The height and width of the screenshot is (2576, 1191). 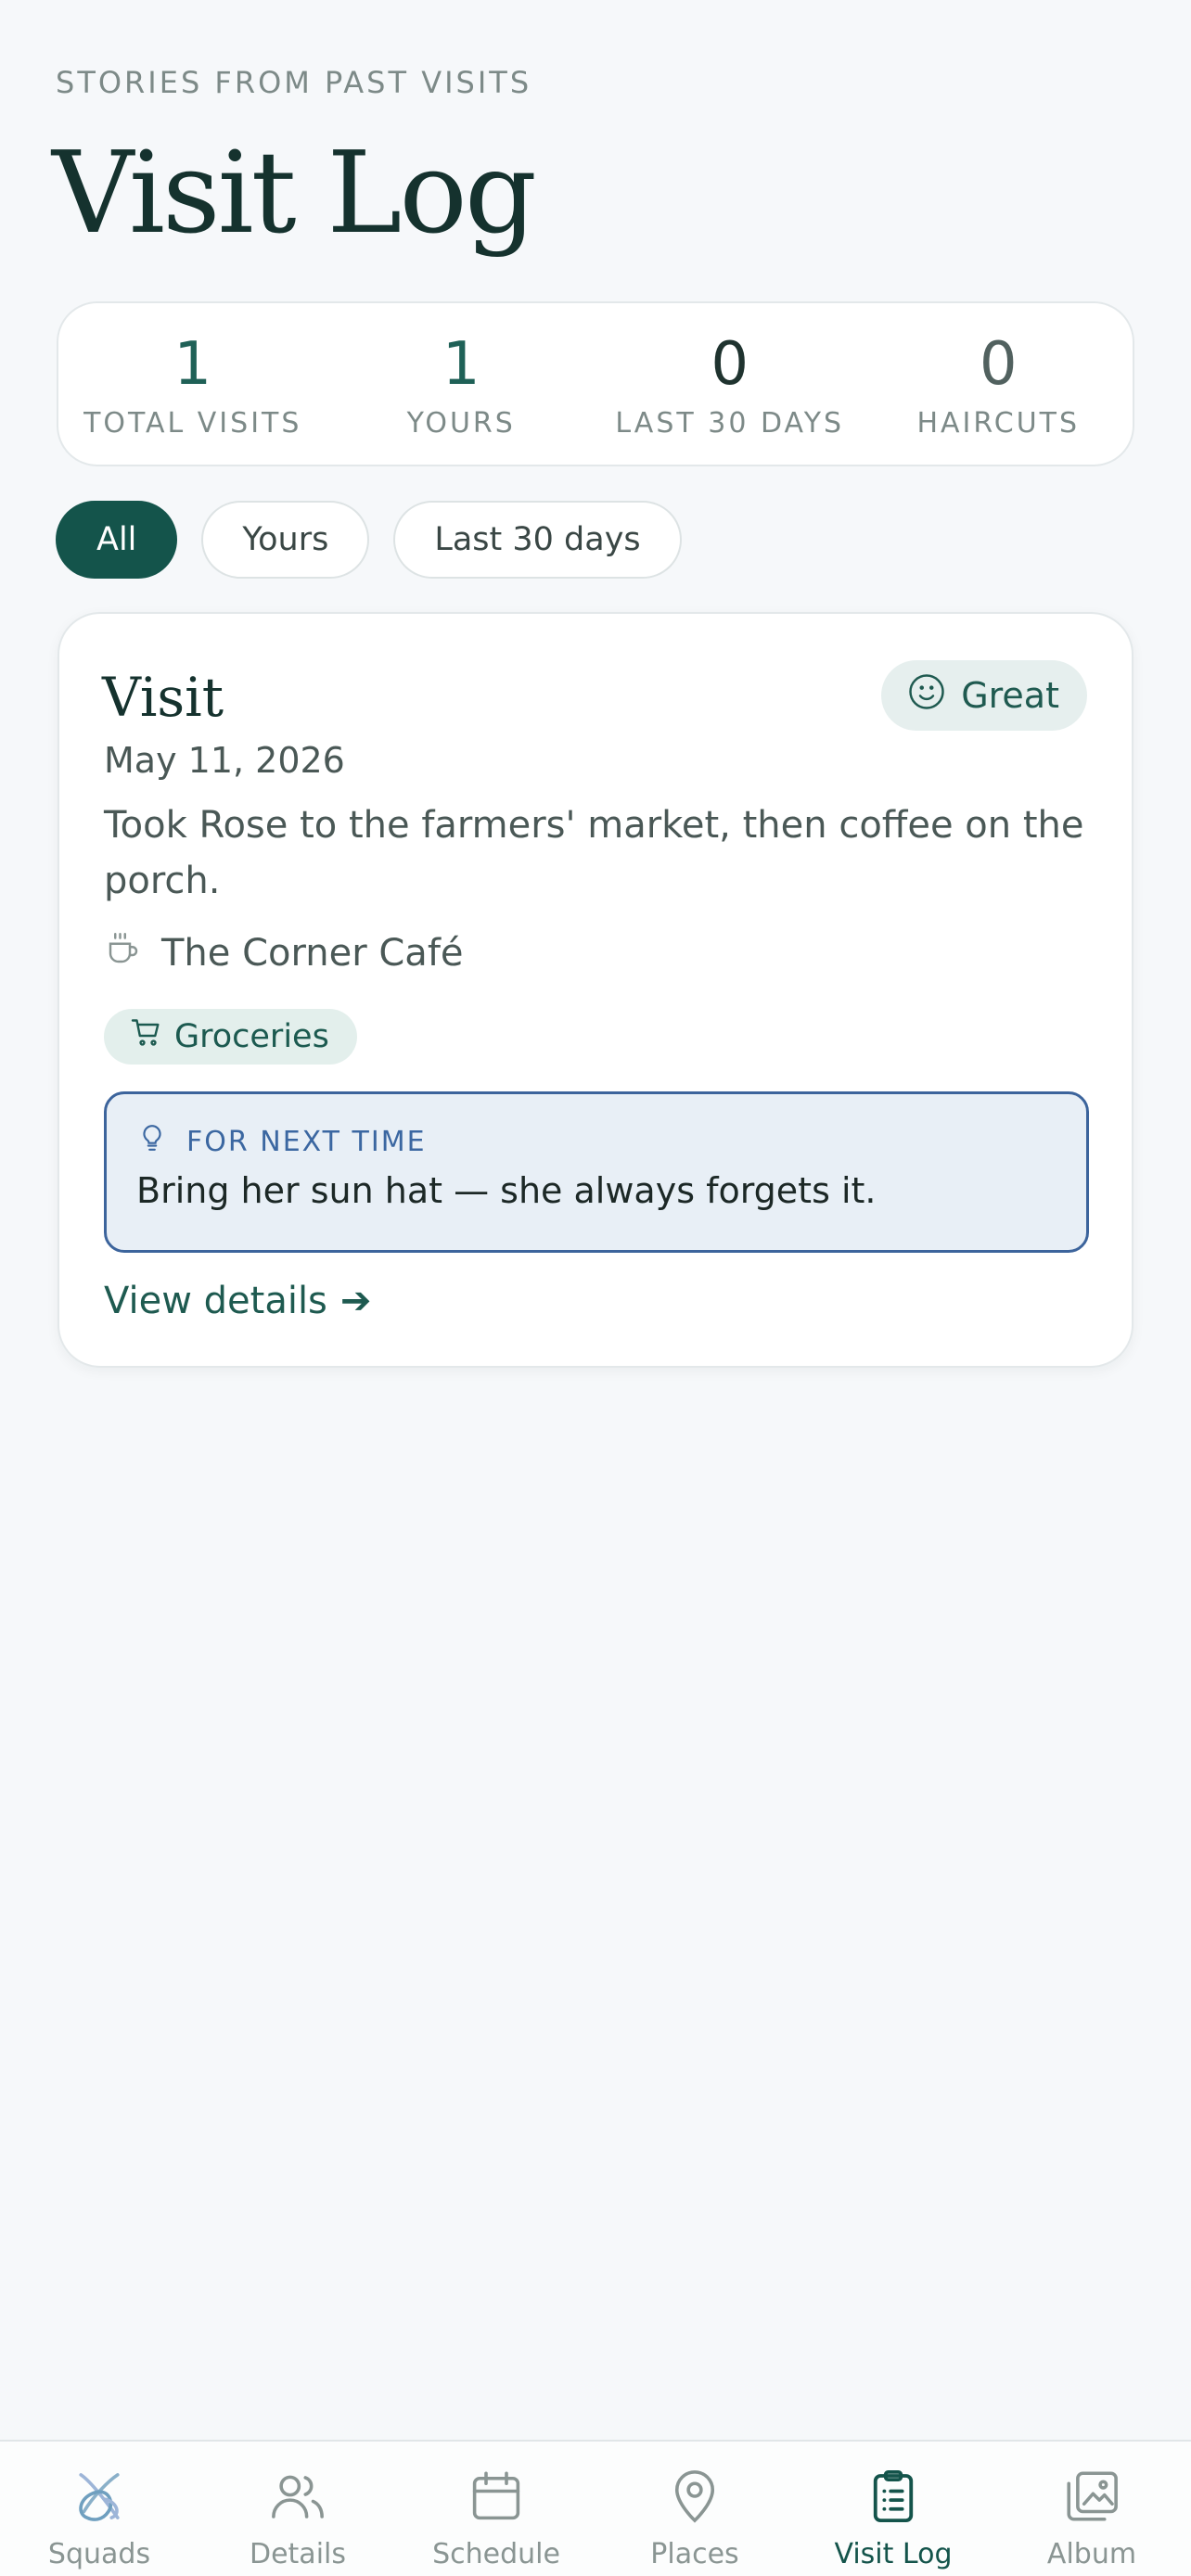 What do you see at coordinates (1091, 2554) in the screenshot?
I see `tab-label: Album` at bounding box center [1091, 2554].